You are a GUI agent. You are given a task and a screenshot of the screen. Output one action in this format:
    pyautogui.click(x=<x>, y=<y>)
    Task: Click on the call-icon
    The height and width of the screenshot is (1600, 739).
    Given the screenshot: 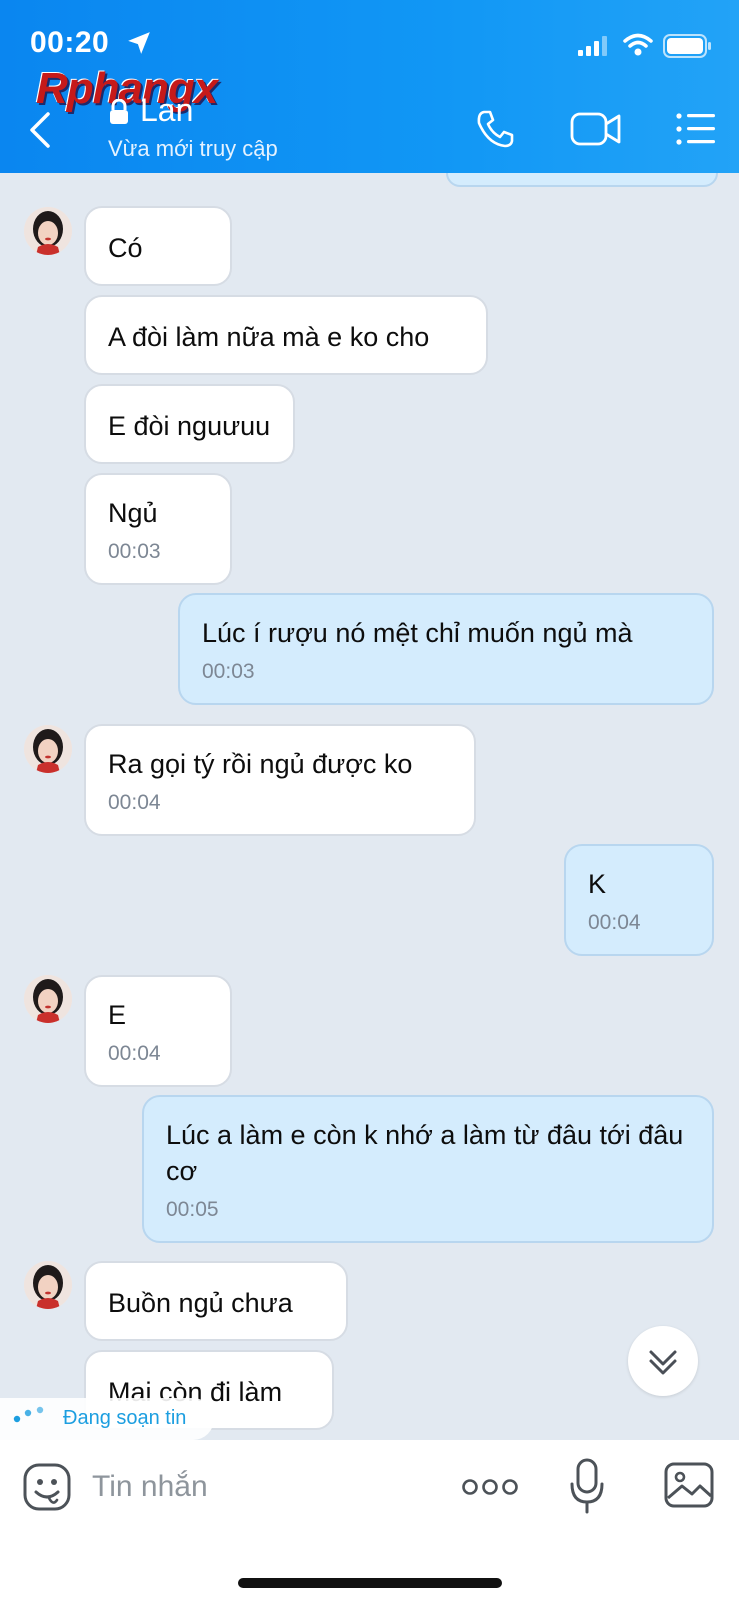 What is the action you would take?
    pyautogui.click(x=495, y=129)
    